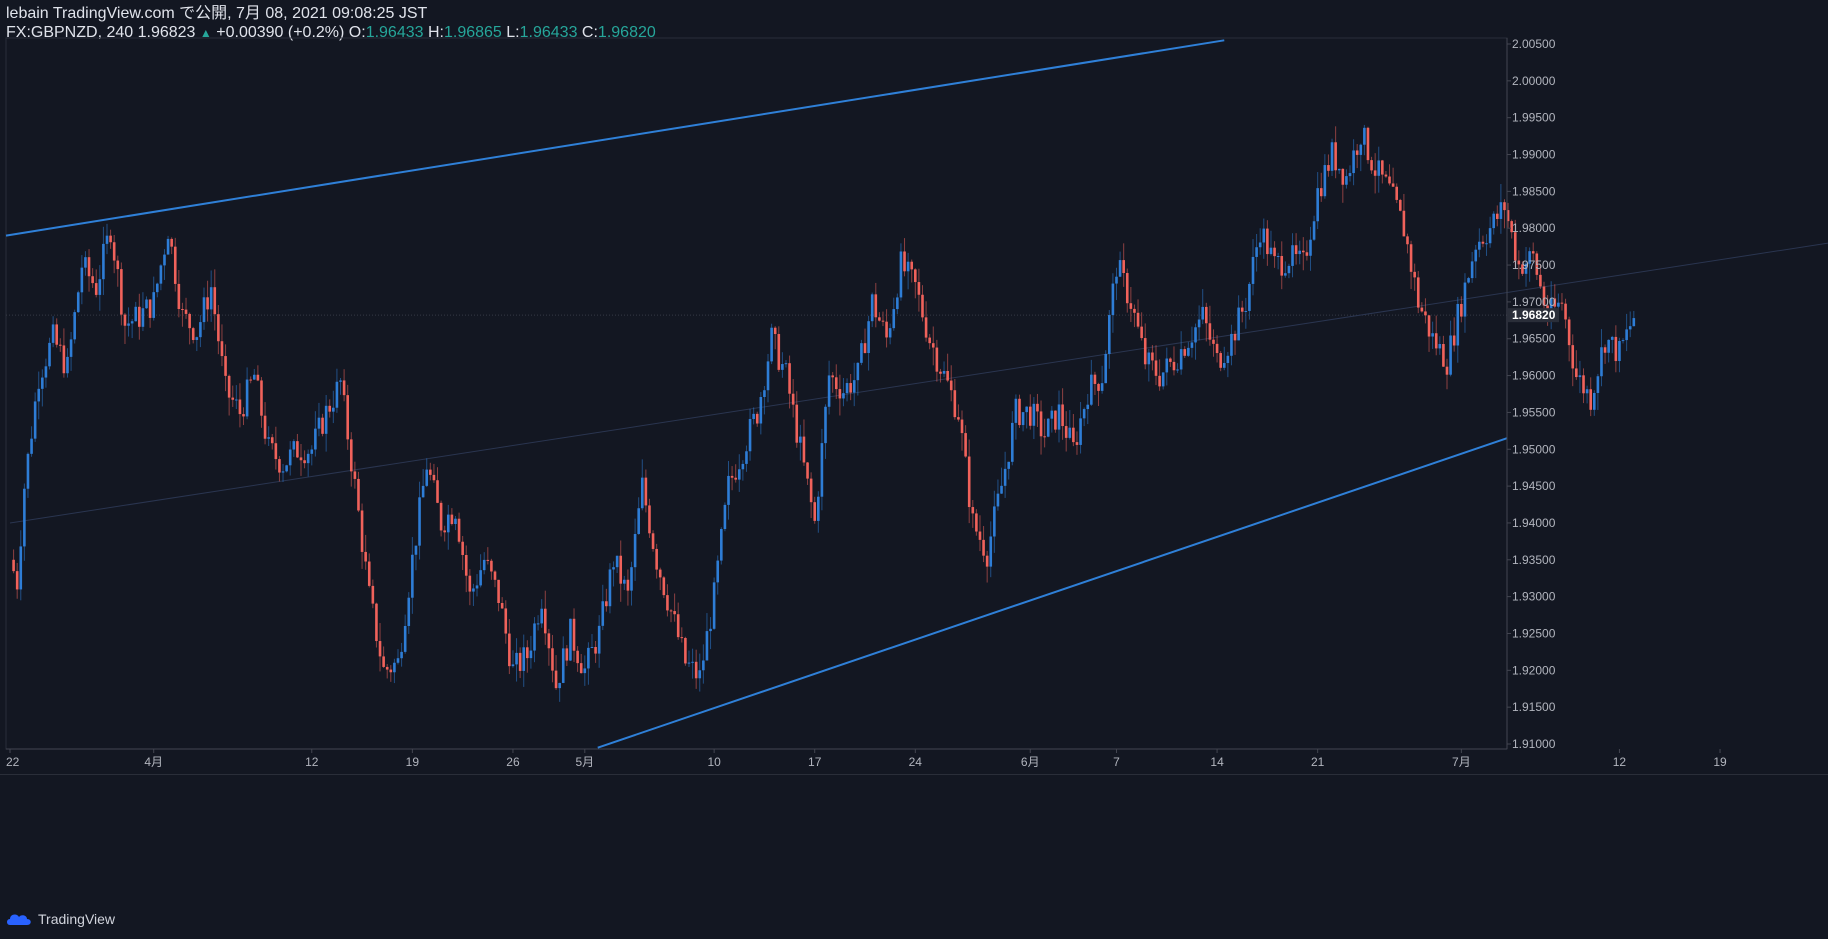 This screenshot has height=939, width=1828. What do you see at coordinates (1534, 265) in the screenshot?
I see `price-tick-label: 1.97500` at bounding box center [1534, 265].